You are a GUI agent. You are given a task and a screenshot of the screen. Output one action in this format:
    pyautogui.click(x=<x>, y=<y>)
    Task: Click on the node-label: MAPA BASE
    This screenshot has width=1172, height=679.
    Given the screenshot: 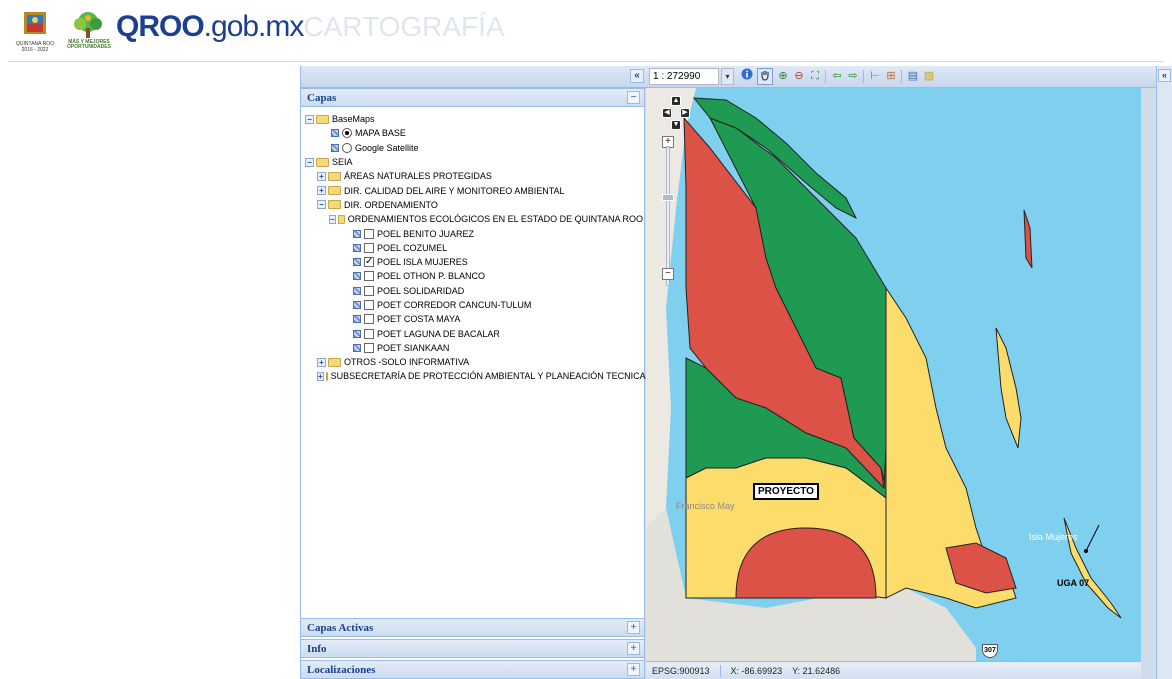 What is the action you would take?
    pyautogui.click(x=380, y=133)
    